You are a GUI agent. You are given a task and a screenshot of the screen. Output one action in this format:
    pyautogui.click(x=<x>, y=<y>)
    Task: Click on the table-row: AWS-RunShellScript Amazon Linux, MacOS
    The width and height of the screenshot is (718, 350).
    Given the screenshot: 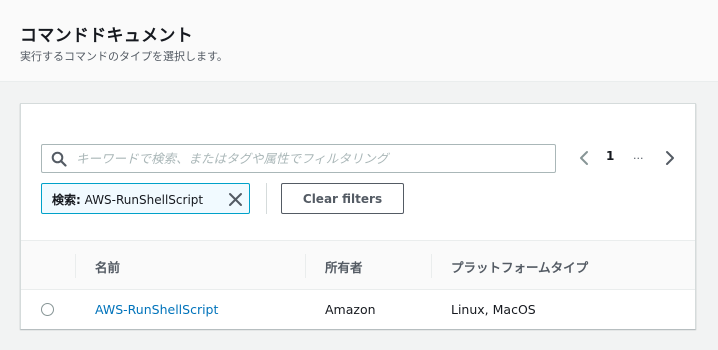 What is the action you would take?
    pyautogui.click(x=358, y=309)
    